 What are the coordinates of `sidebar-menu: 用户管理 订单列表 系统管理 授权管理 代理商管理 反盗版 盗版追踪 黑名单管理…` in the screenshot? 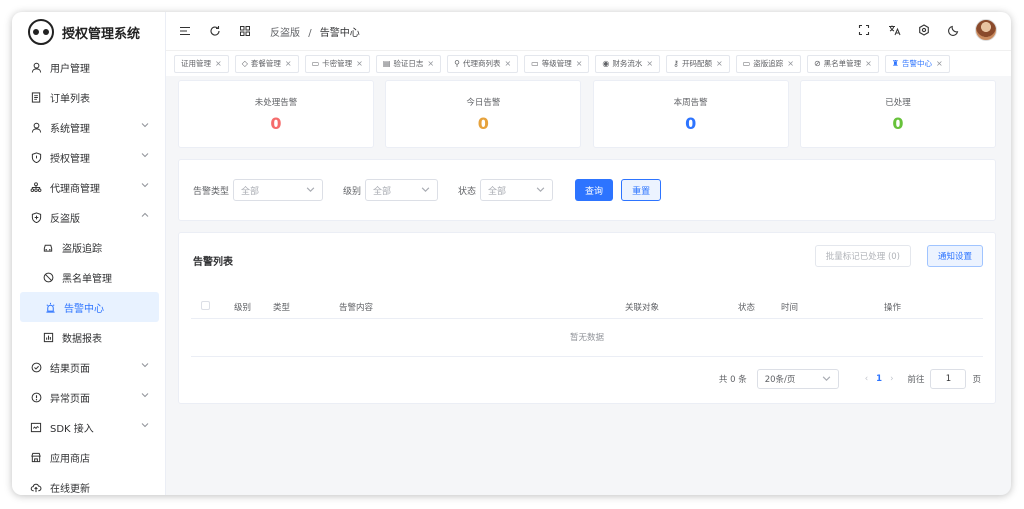 It's located at (88, 273).